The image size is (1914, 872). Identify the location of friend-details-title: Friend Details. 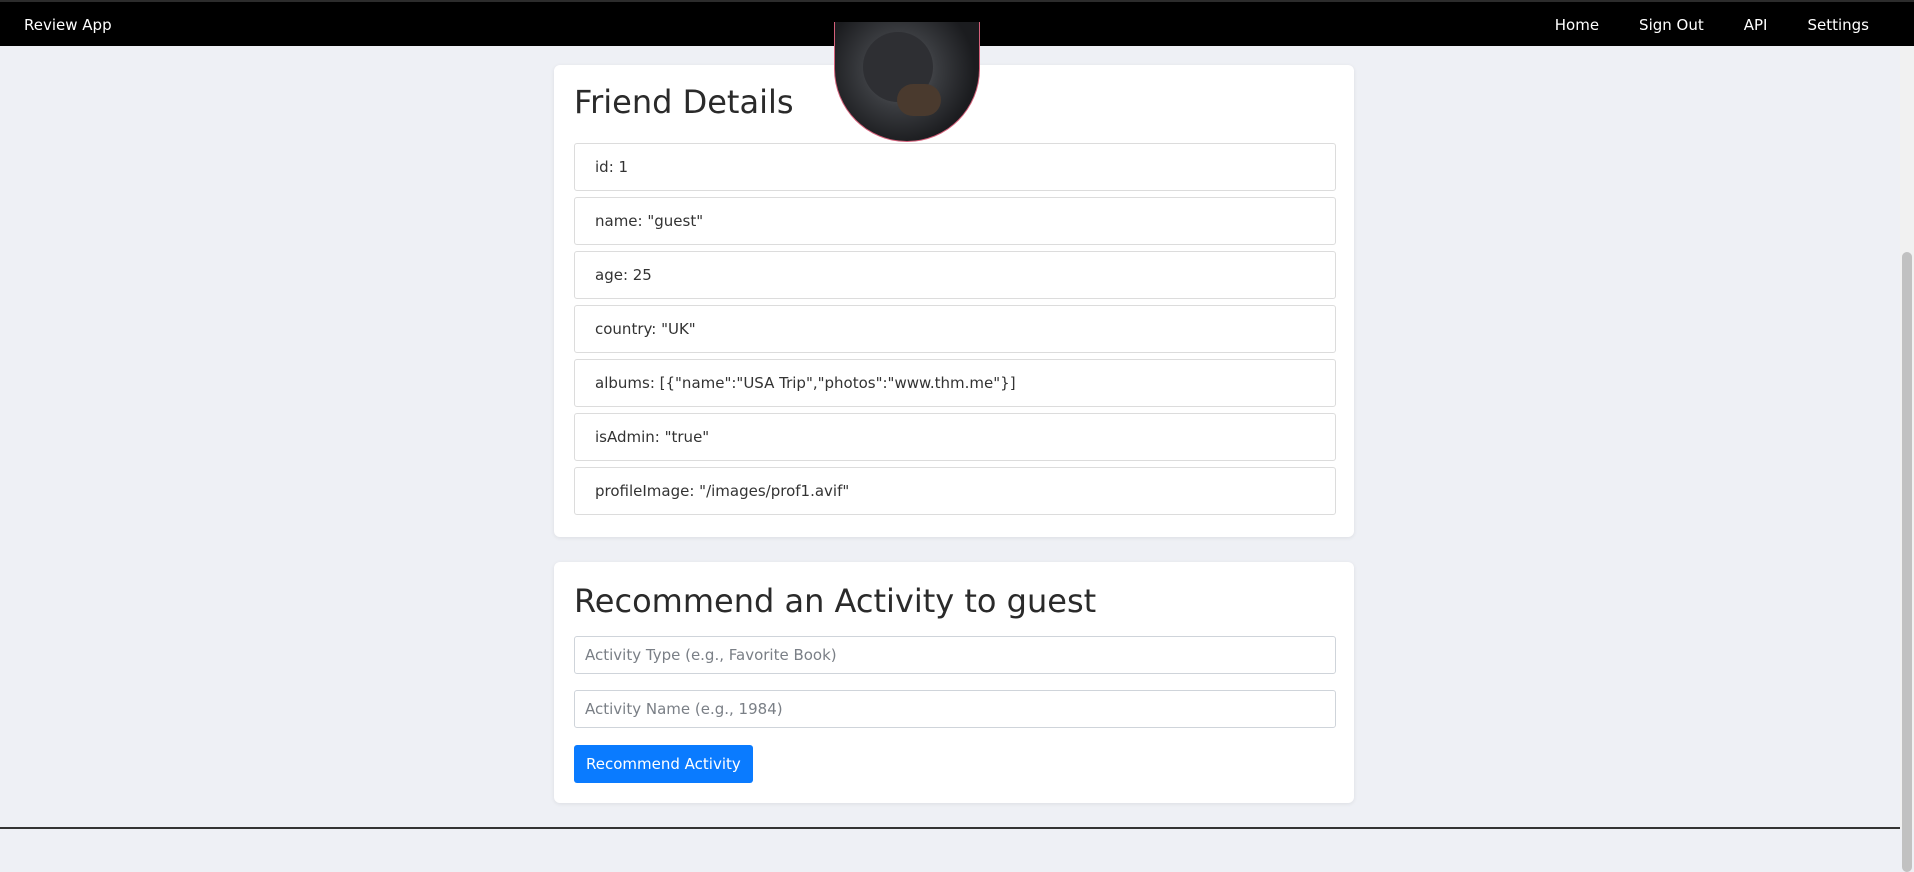
(684, 102).